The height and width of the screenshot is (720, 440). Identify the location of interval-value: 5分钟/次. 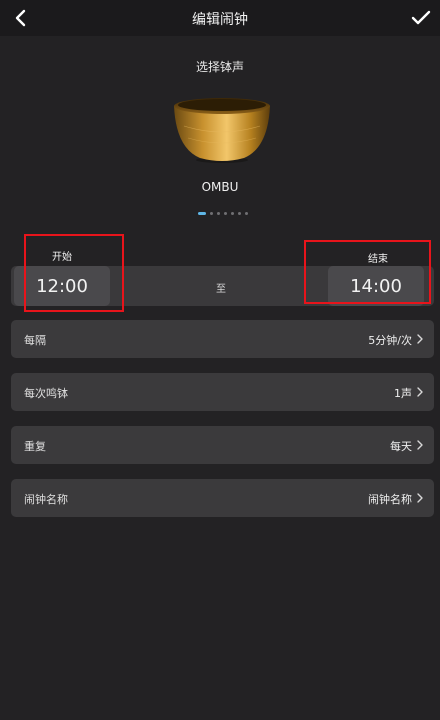
(390, 340).